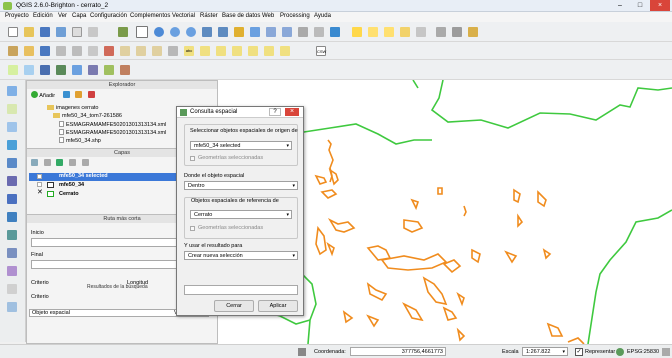 Image resolution: width=672 pixels, height=358 pixels. What do you see at coordinates (93, 32) in the screenshot?
I see `composer-manager-icon` at bounding box center [93, 32].